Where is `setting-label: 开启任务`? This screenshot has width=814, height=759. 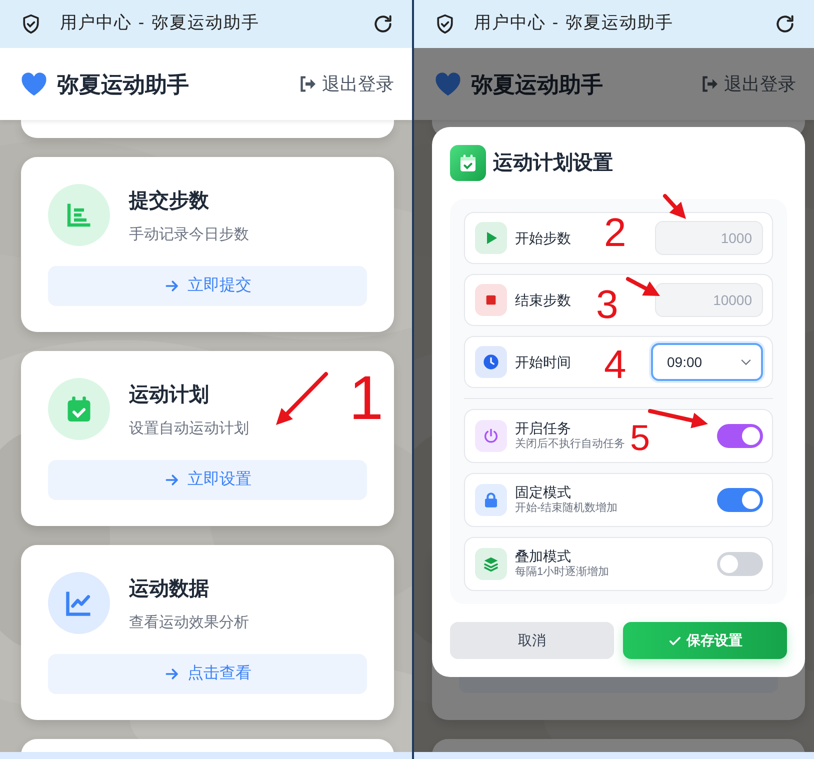
setting-label: 开启任务 is located at coordinates (543, 429).